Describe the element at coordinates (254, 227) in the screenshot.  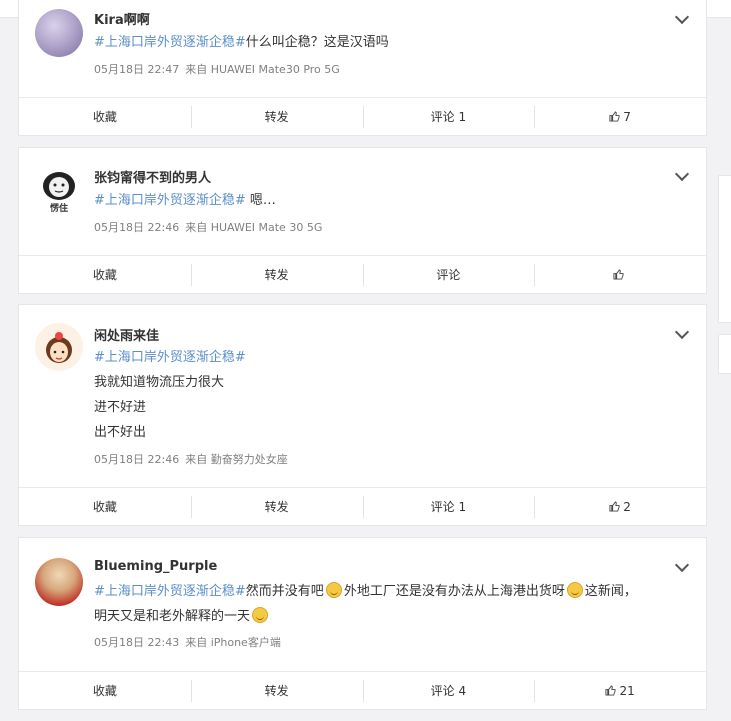
I see `post-source: 来自 HUAWEI Mate 30 5G` at that location.